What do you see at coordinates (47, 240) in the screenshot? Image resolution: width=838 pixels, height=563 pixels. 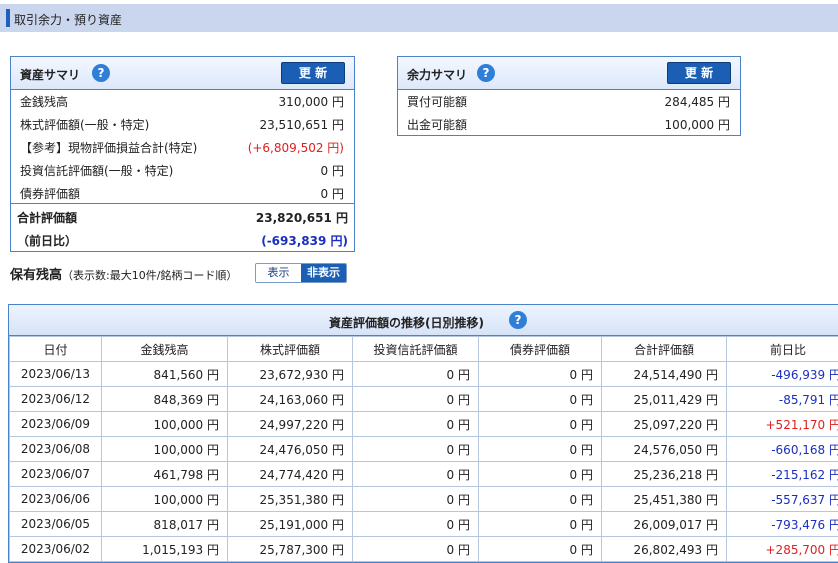 I see `prev-day-label: （前日比）` at bounding box center [47, 240].